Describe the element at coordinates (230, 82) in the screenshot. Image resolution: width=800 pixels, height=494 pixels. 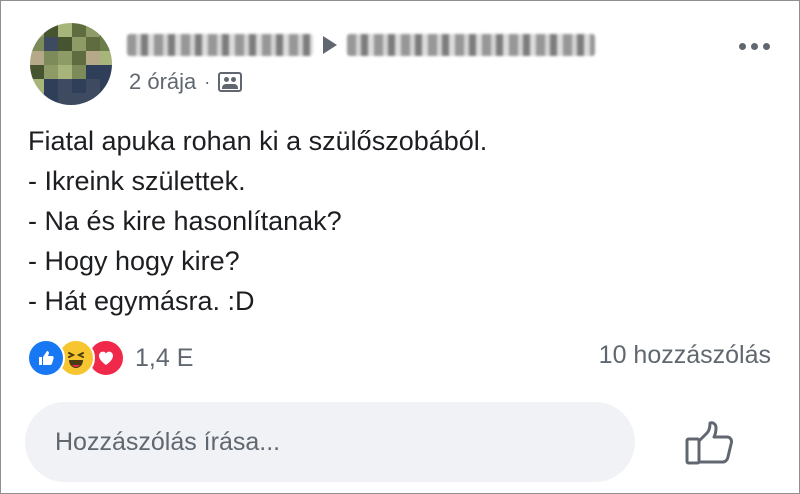
I see `group-audience-icon` at that location.